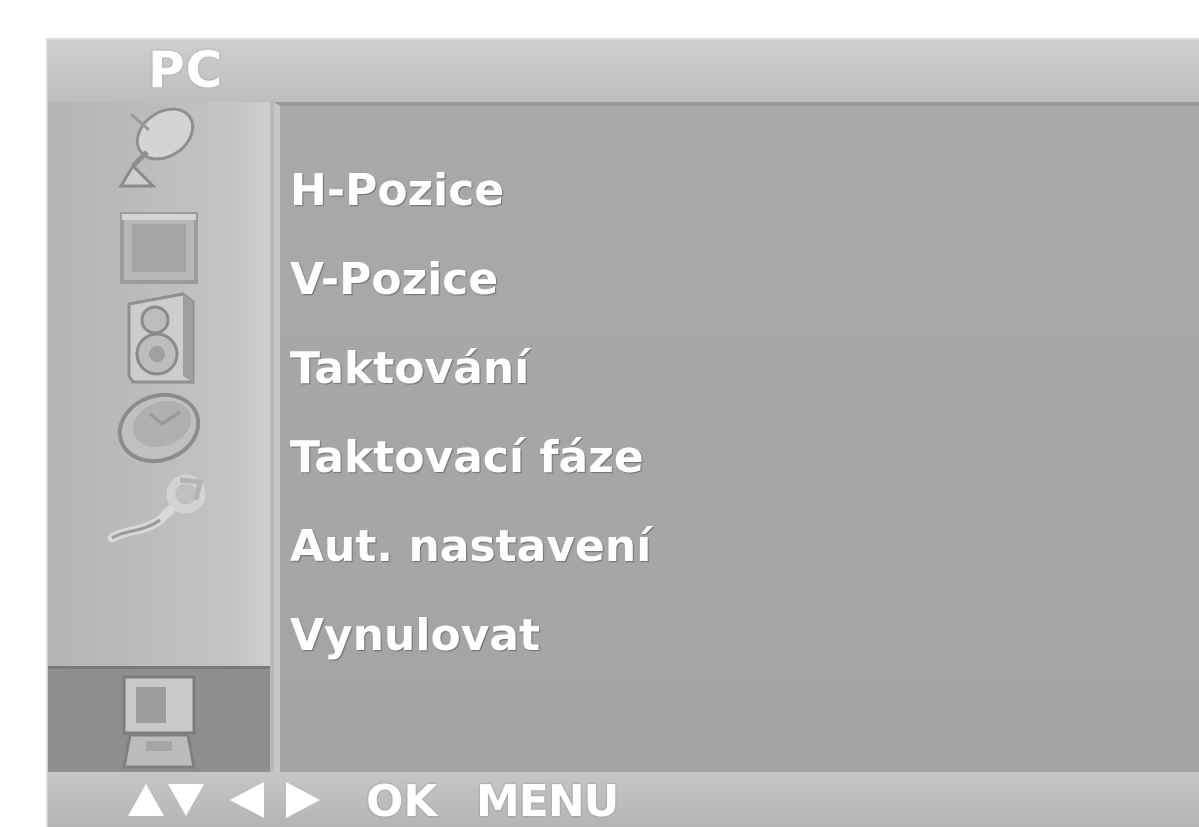 The width and height of the screenshot is (1199, 827). I want to click on menu-item-v-position: V-Pozice, so click(470, 279).